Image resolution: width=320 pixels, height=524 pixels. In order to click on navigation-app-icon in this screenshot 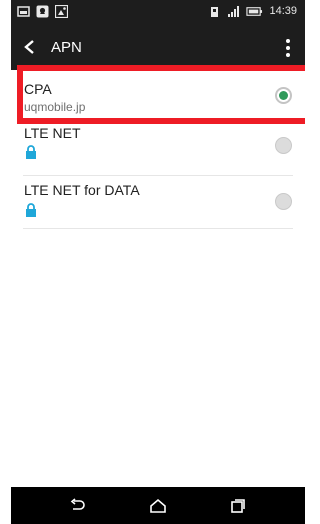, I will do `click(42, 11)`.